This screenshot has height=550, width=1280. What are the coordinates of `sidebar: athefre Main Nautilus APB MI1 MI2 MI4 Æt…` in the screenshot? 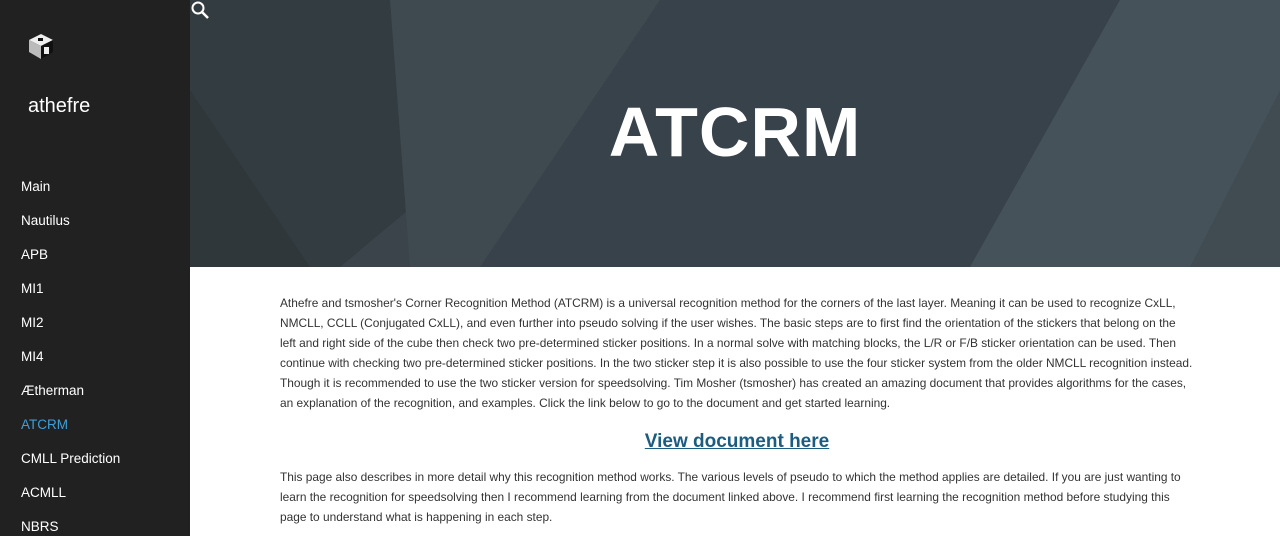 It's located at (95, 268).